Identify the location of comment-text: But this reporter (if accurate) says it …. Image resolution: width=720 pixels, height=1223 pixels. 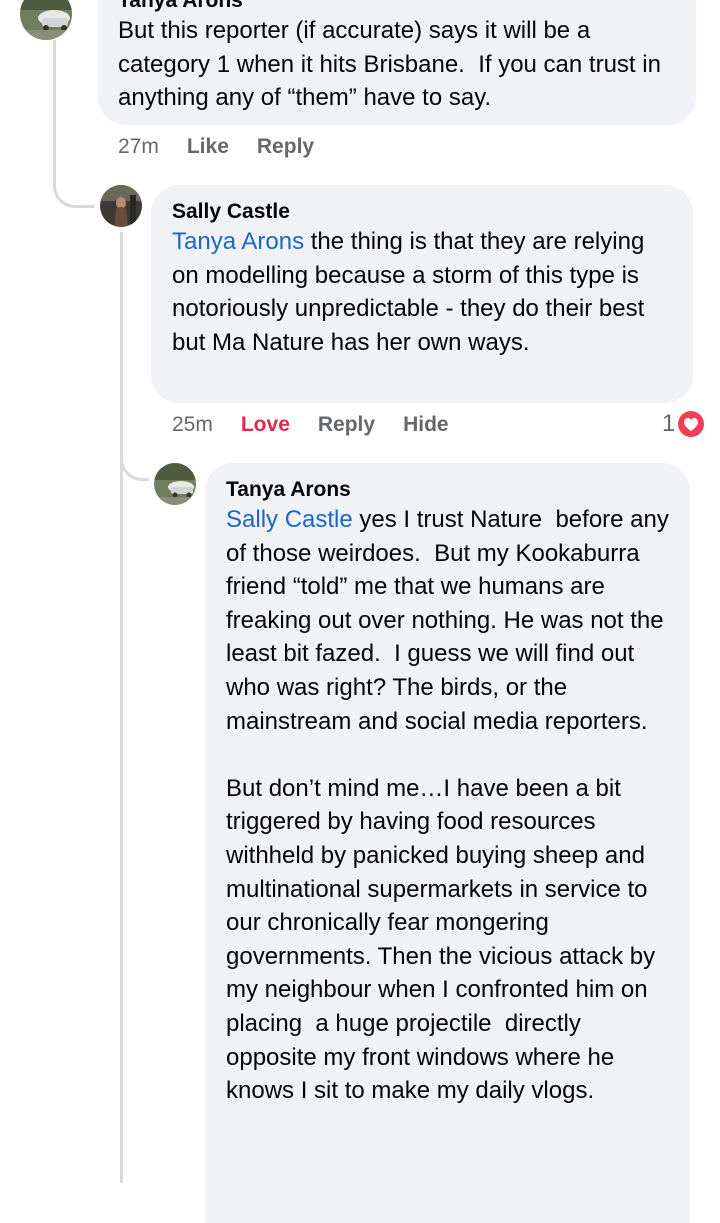
(393, 64).